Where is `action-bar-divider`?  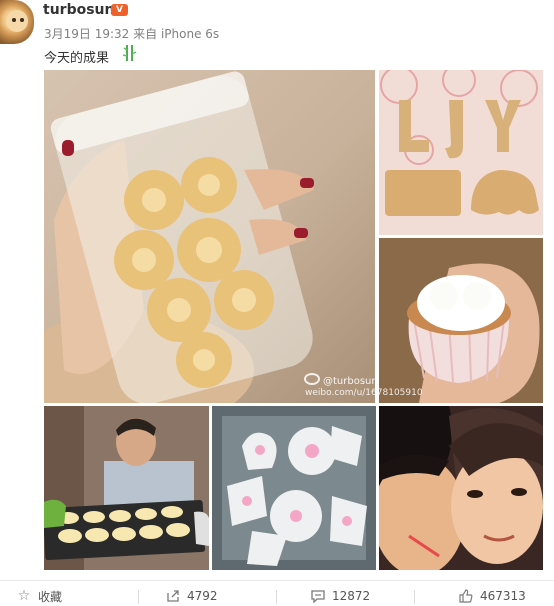
action-bar-divider is located at coordinates (277, 580).